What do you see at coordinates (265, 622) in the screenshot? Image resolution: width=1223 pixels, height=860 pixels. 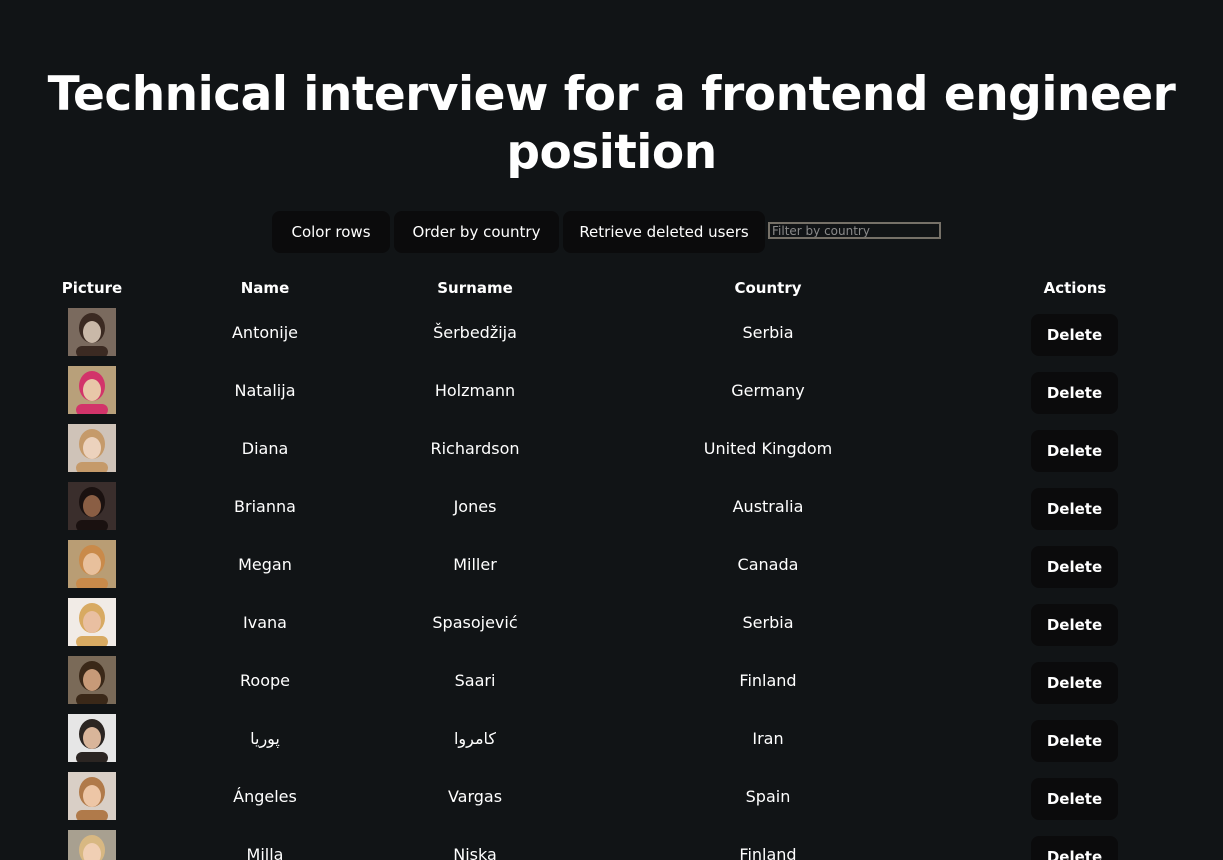 I see `name-cell: Ivana` at bounding box center [265, 622].